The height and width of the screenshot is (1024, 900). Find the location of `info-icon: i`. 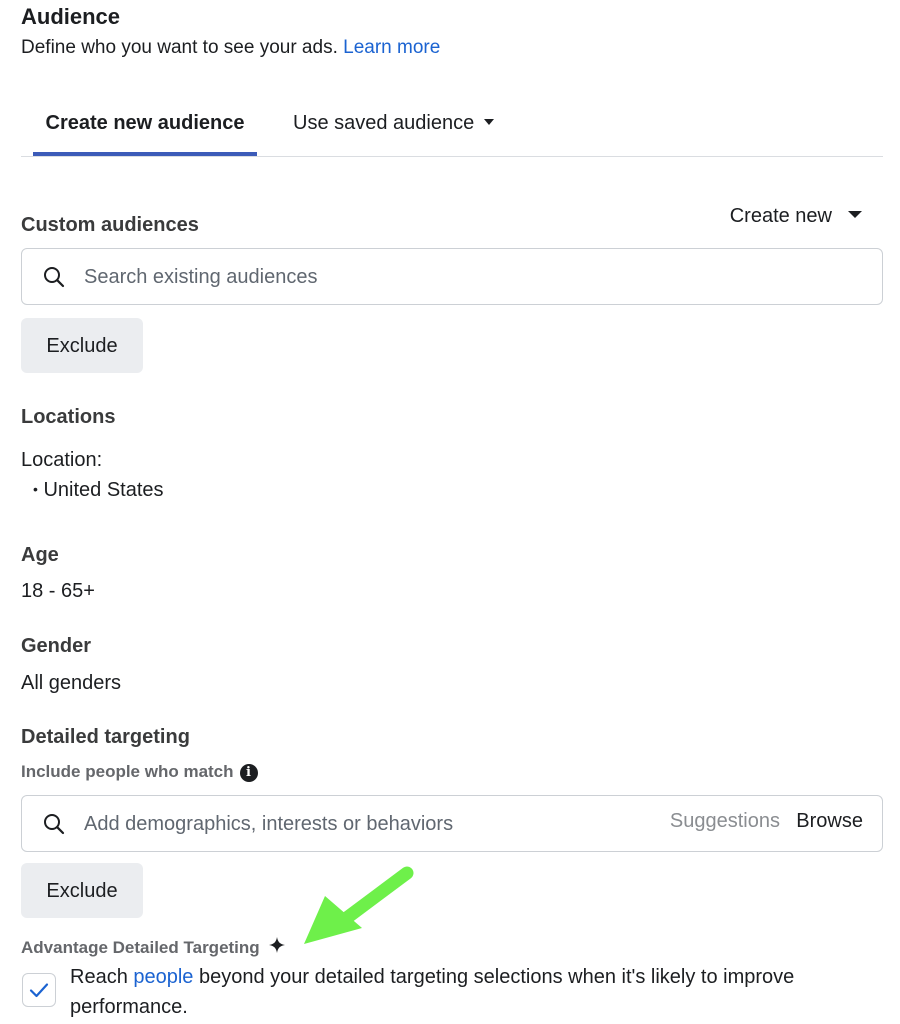

info-icon: i is located at coordinates (248, 773).